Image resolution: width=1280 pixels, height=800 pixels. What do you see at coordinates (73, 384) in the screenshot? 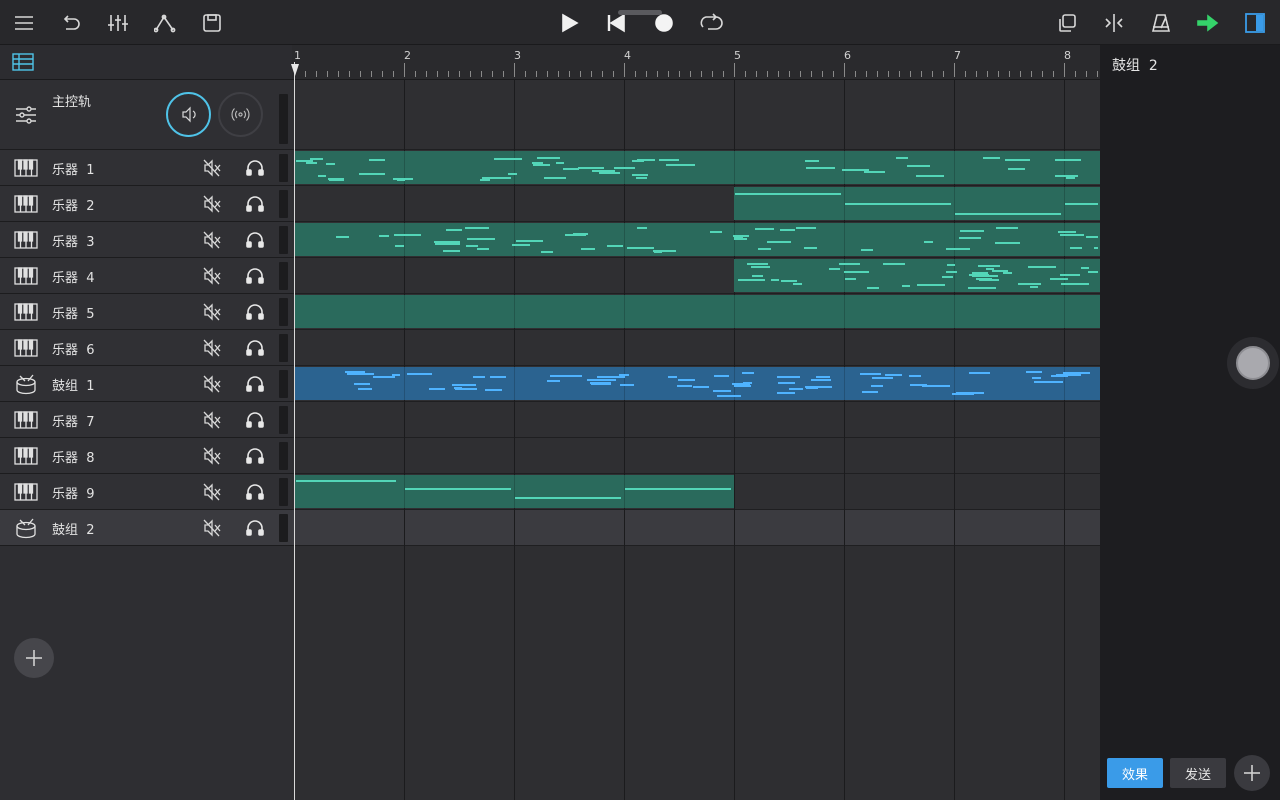
I see `track-name: 鼓组 1` at bounding box center [73, 384].